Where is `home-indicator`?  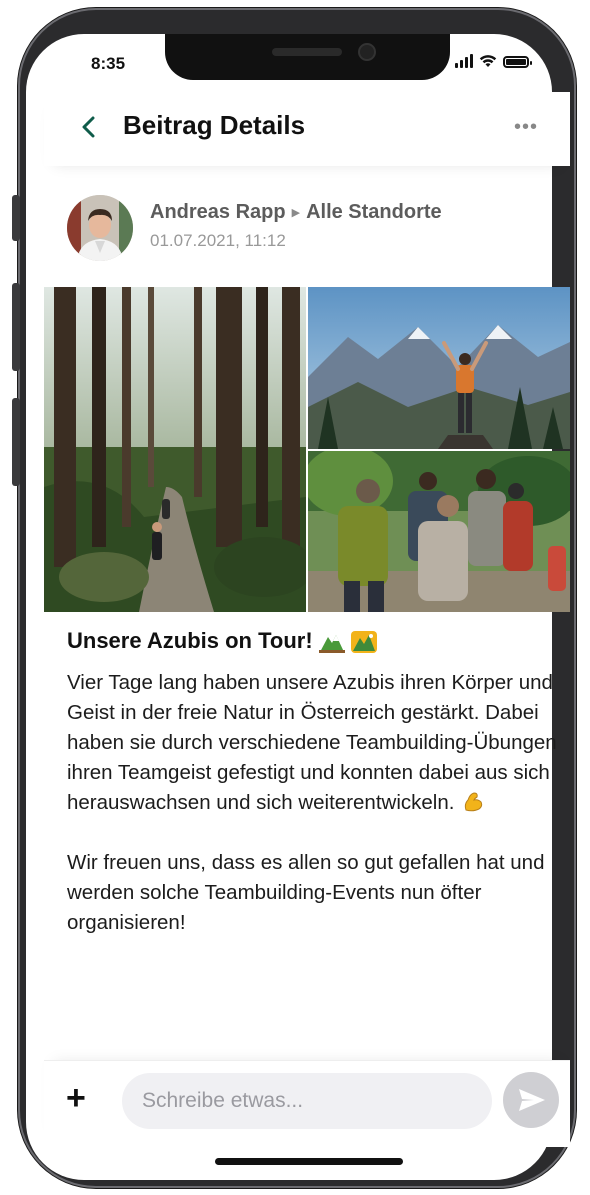 home-indicator is located at coordinates (309, 1161).